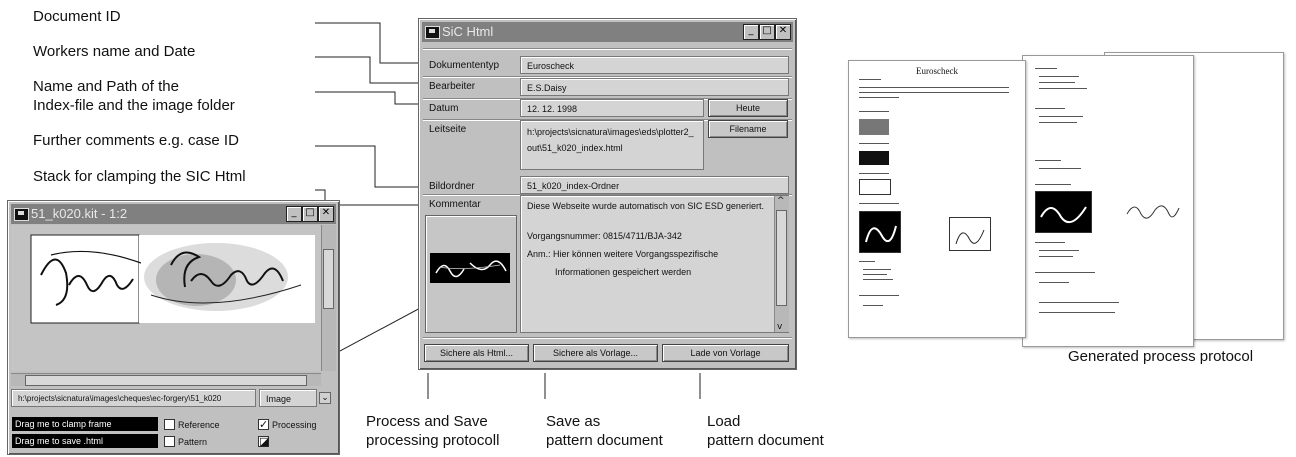 The height and width of the screenshot is (457, 1296). I want to click on signature-thumbnail, so click(470, 268).